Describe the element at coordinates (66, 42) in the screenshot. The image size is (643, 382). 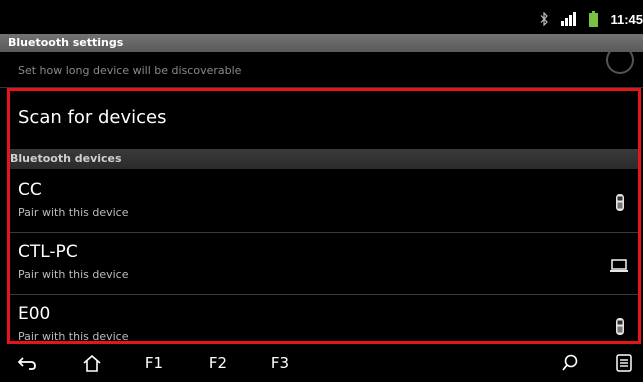
I see `page-title: Bluetooth settings` at that location.